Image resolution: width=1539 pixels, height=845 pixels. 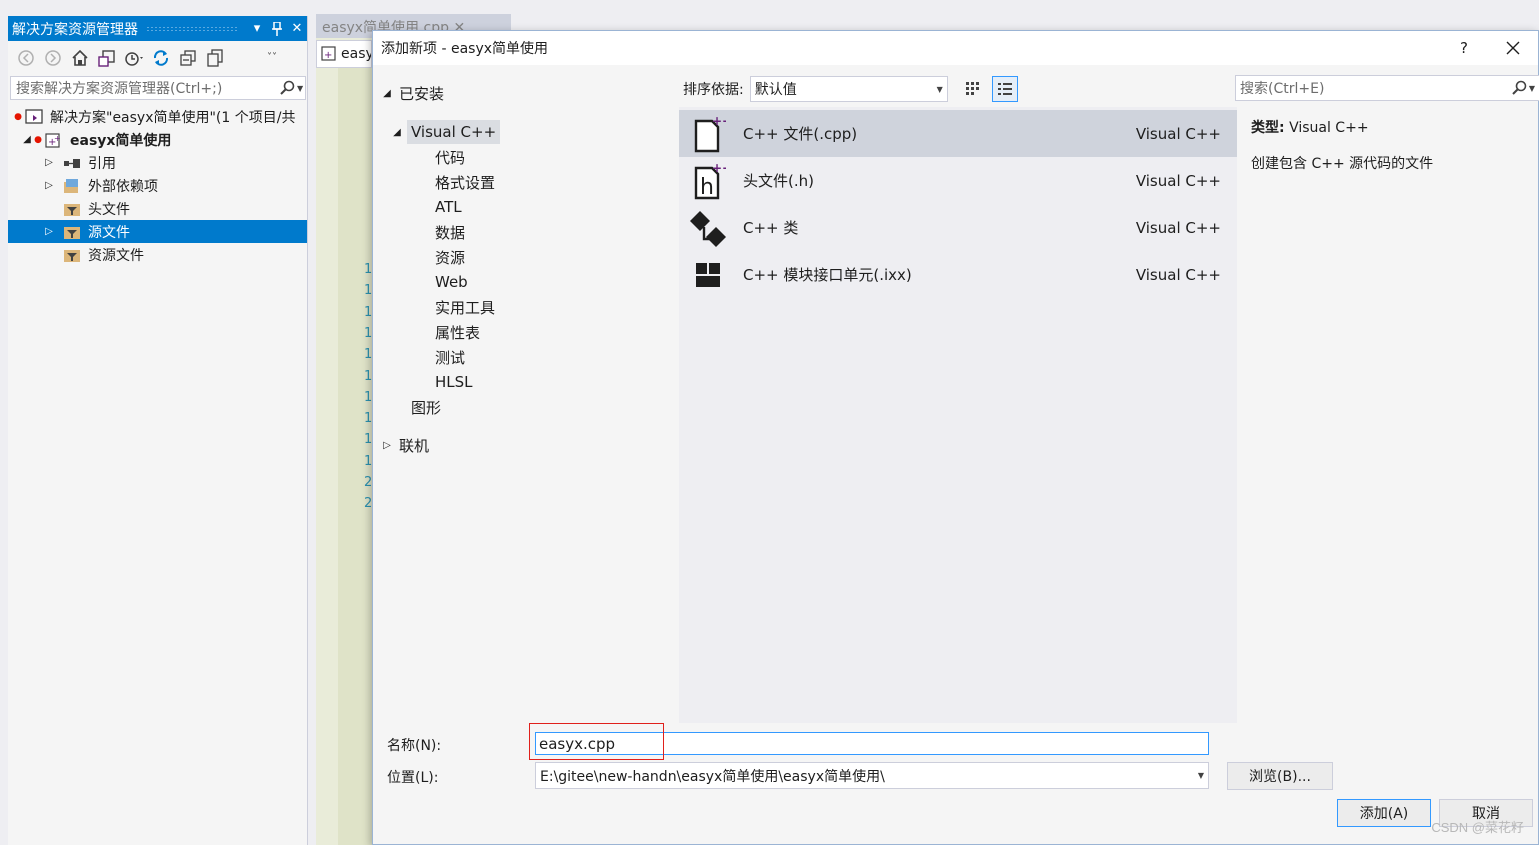 I want to click on tree-item-category: 实用工具, so click(x=465, y=307).